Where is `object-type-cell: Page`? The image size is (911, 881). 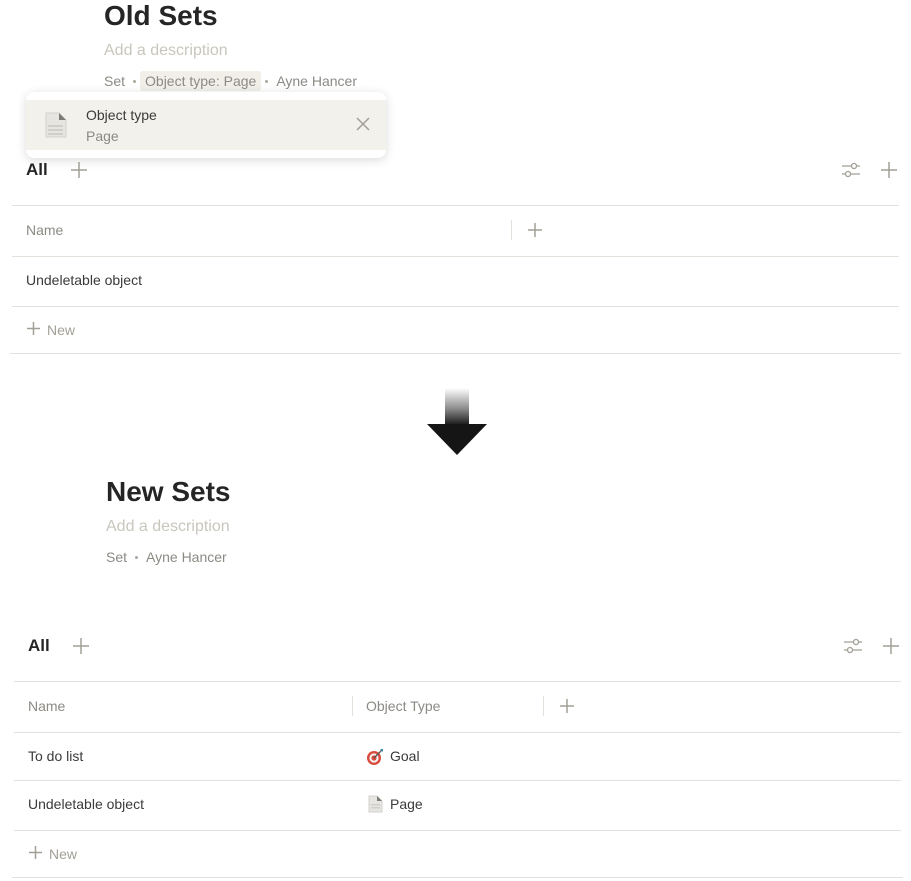
object-type-cell: Page is located at coordinates (406, 804).